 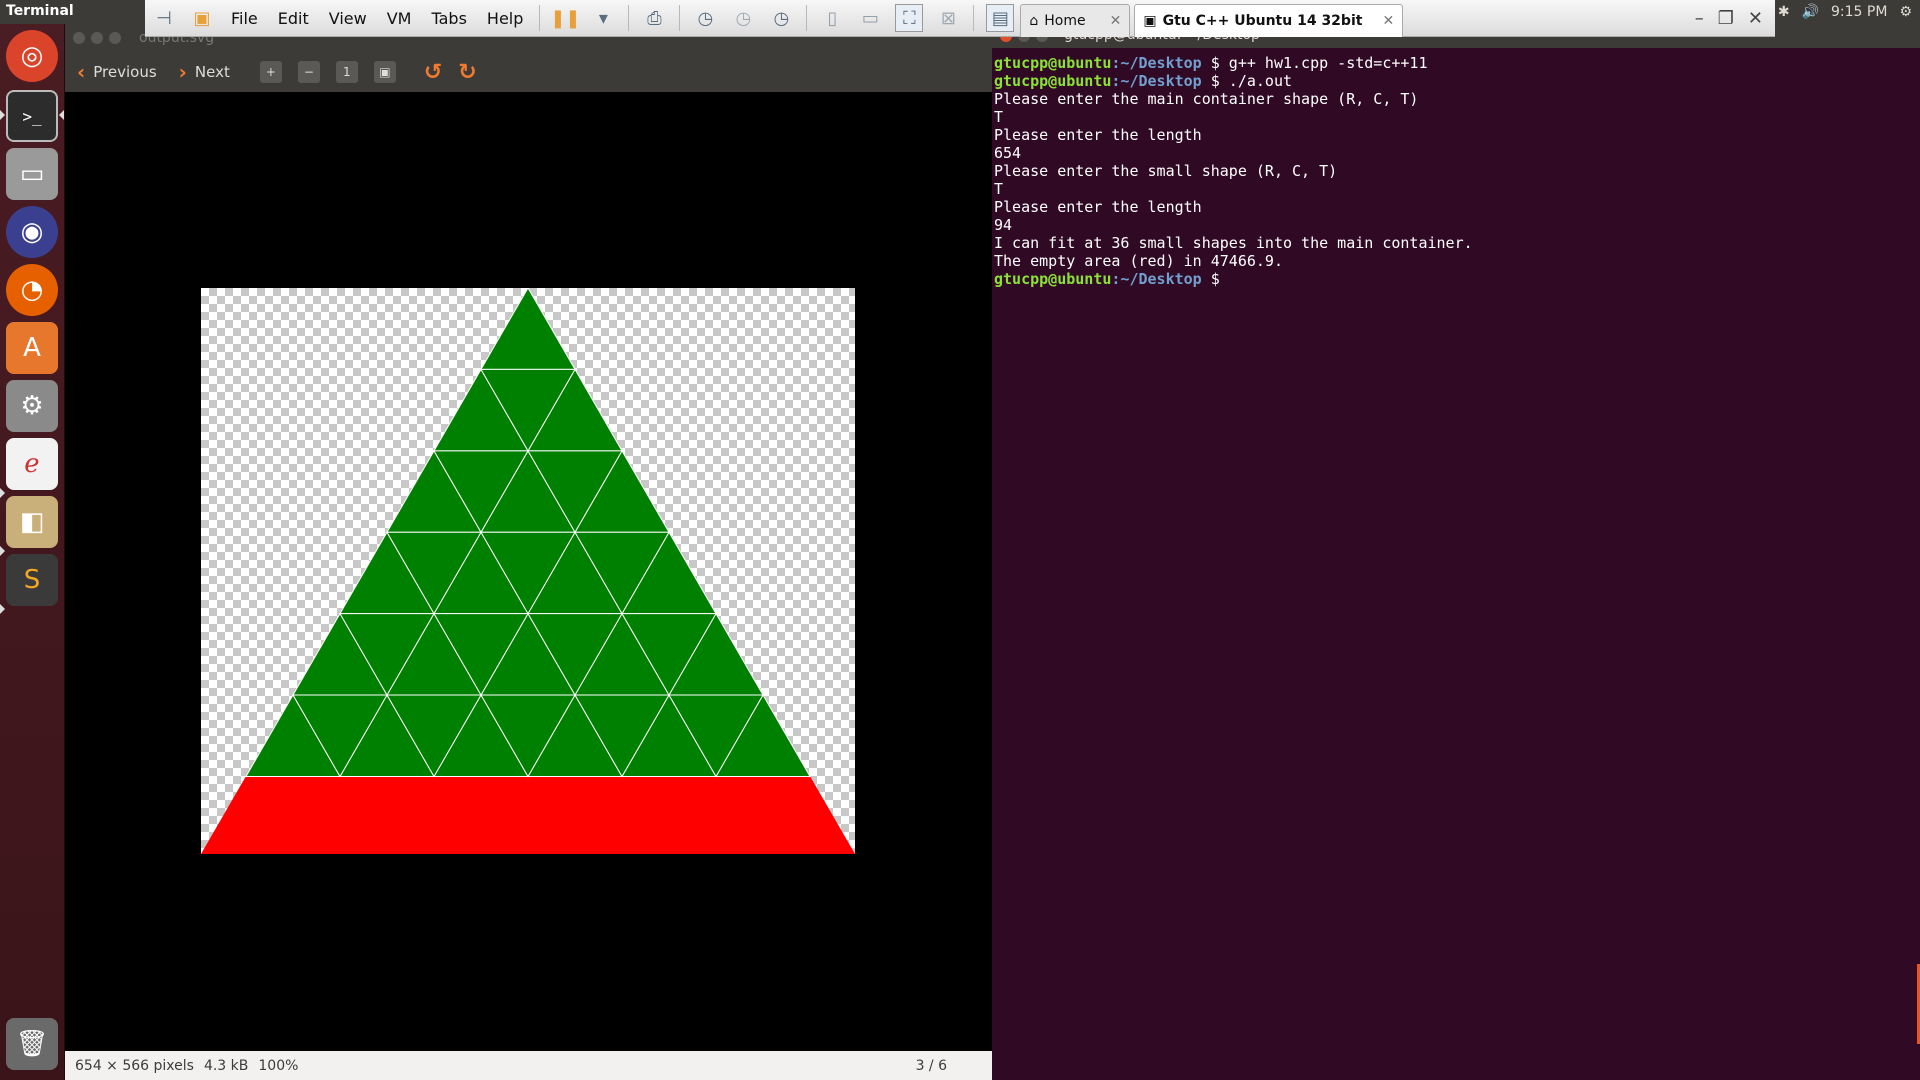 What do you see at coordinates (202, 18) in the screenshot?
I see `vmware-logo-icon: ▣` at bounding box center [202, 18].